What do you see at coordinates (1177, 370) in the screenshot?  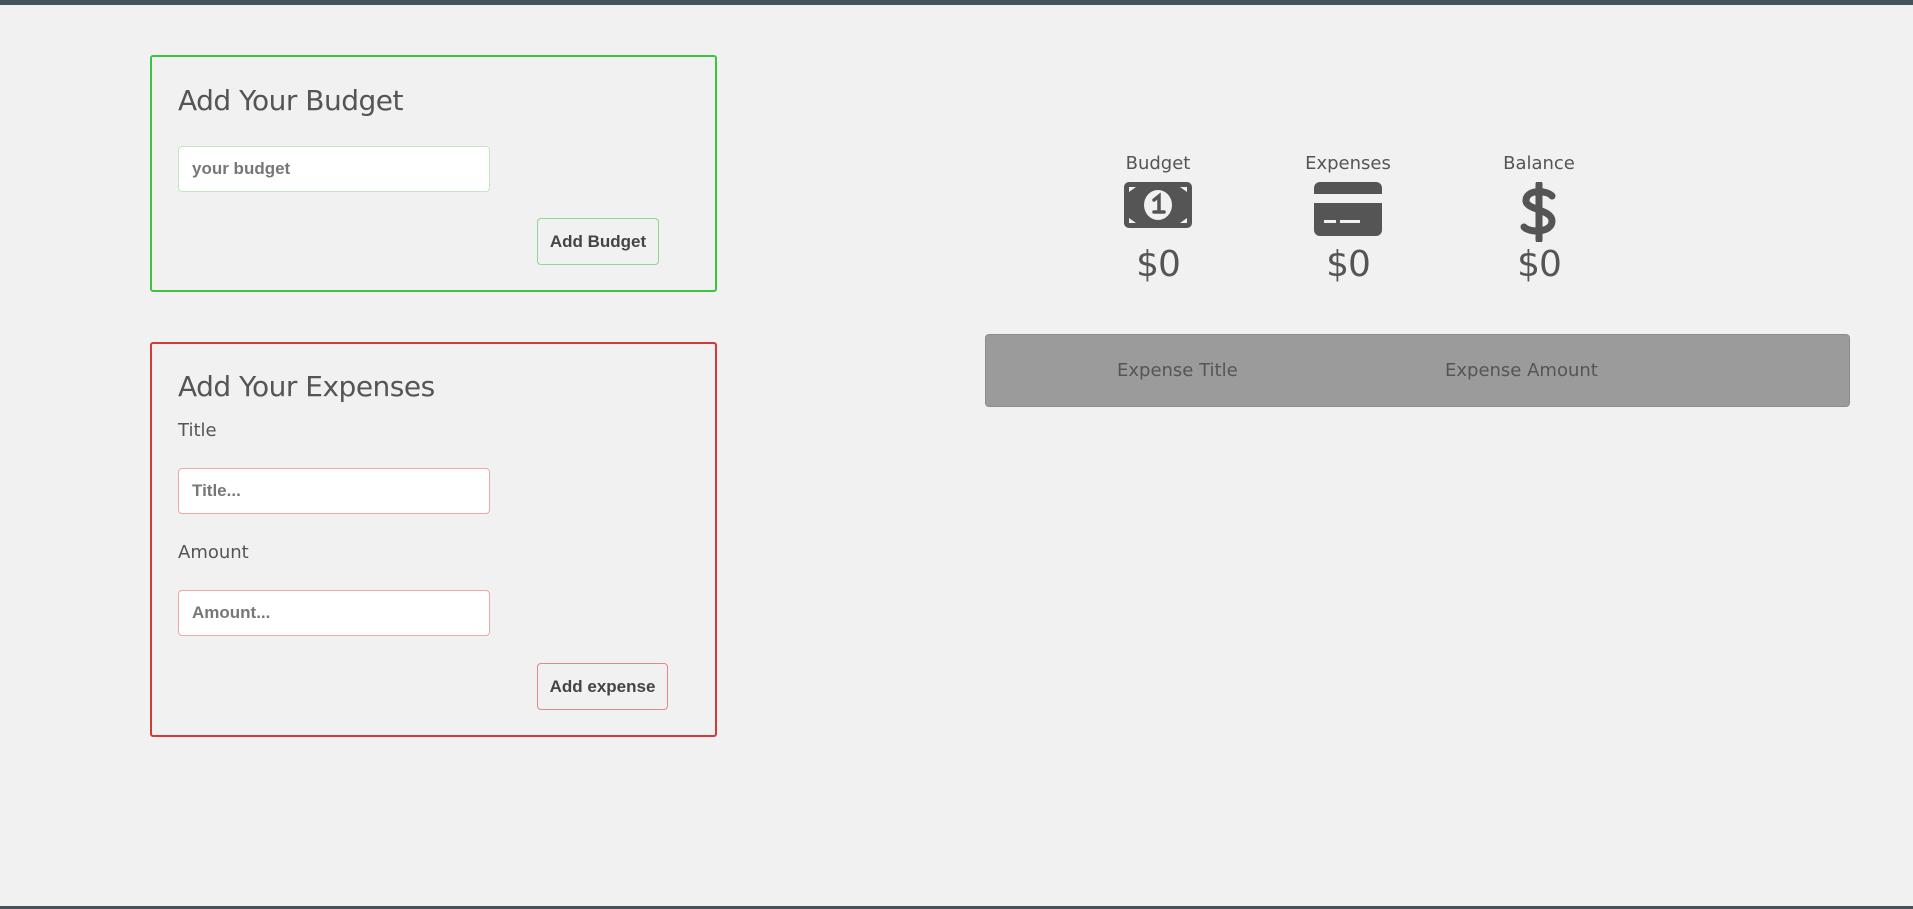 I see `expense-title-column-header: Expense Title` at bounding box center [1177, 370].